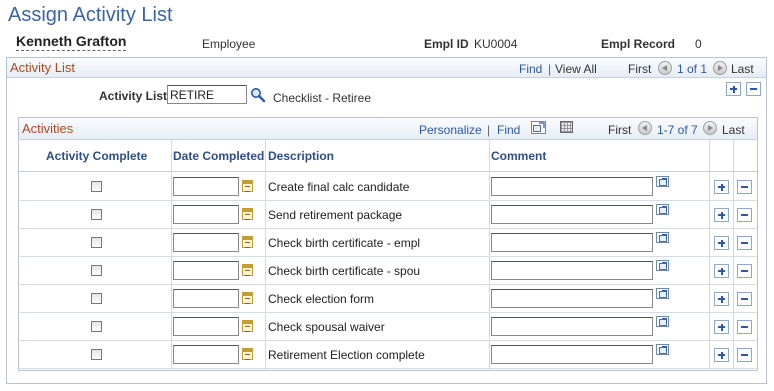 The height and width of the screenshot is (391, 774). What do you see at coordinates (538, 127) in the screenshot?
I see `zoom-icon` at bounding box center [538, 127].